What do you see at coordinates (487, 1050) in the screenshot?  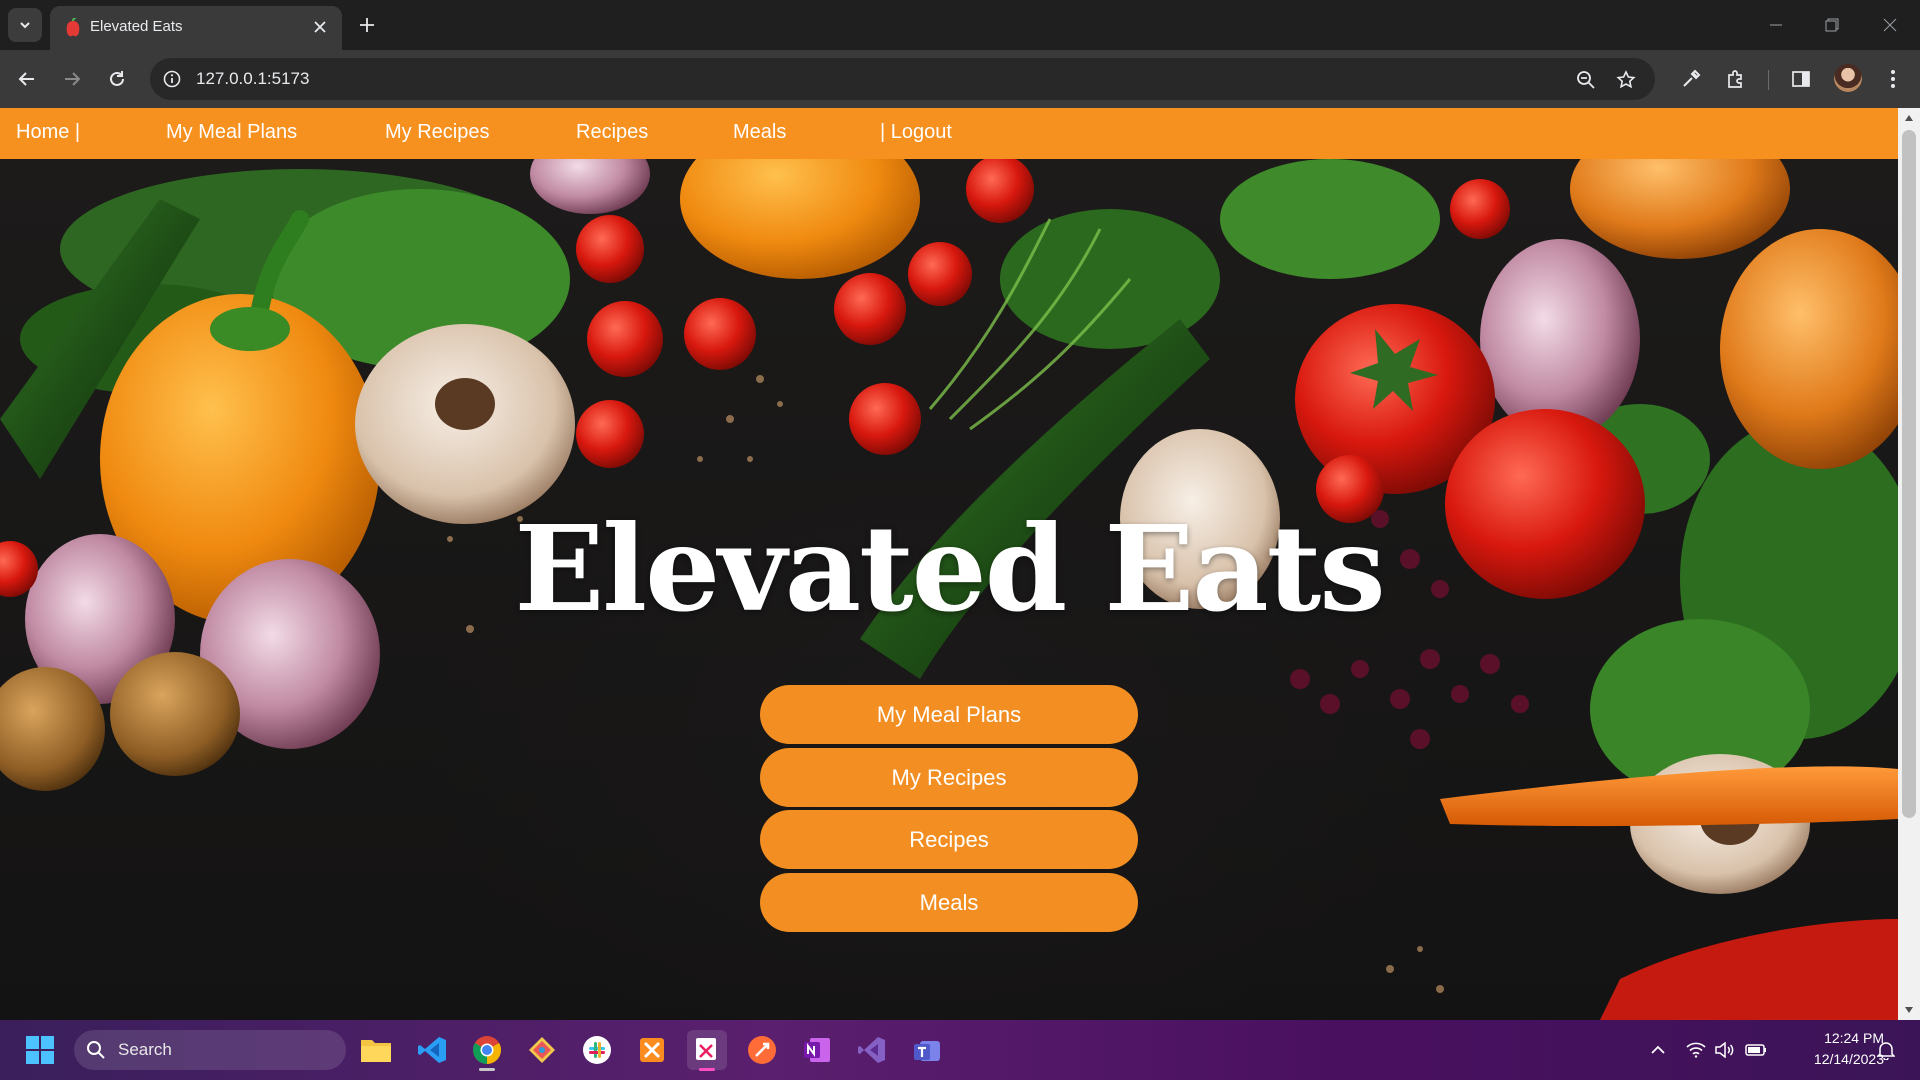 I see `chrome-icon` at bounding box center [487, 1050].